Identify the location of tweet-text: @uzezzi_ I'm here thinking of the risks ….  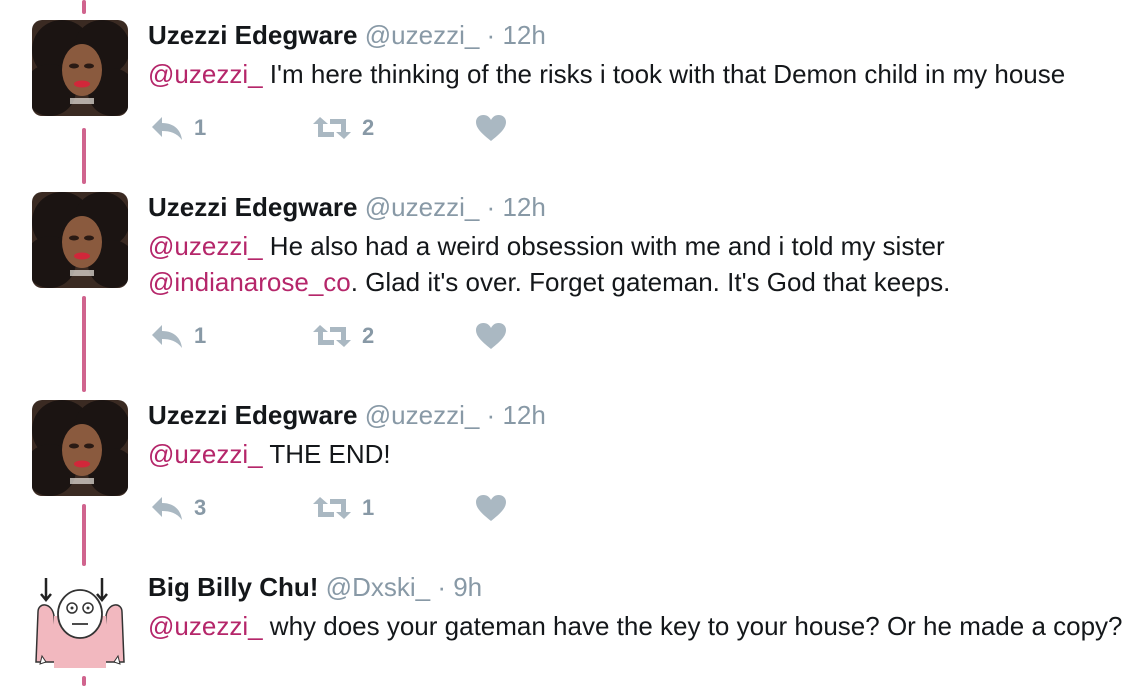
(643, 74).